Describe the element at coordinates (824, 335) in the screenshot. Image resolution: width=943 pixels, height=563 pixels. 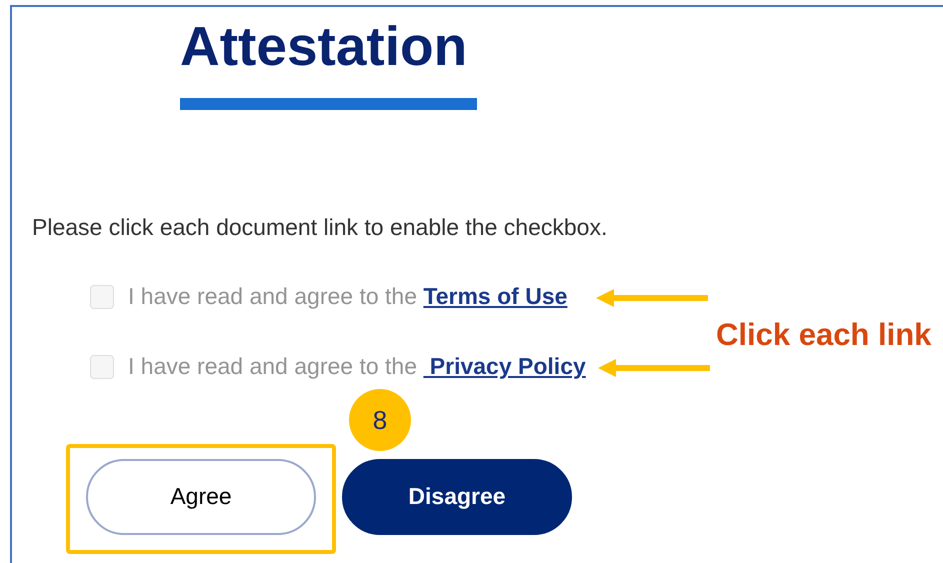
I see `callout-text: Click each link` at that location.